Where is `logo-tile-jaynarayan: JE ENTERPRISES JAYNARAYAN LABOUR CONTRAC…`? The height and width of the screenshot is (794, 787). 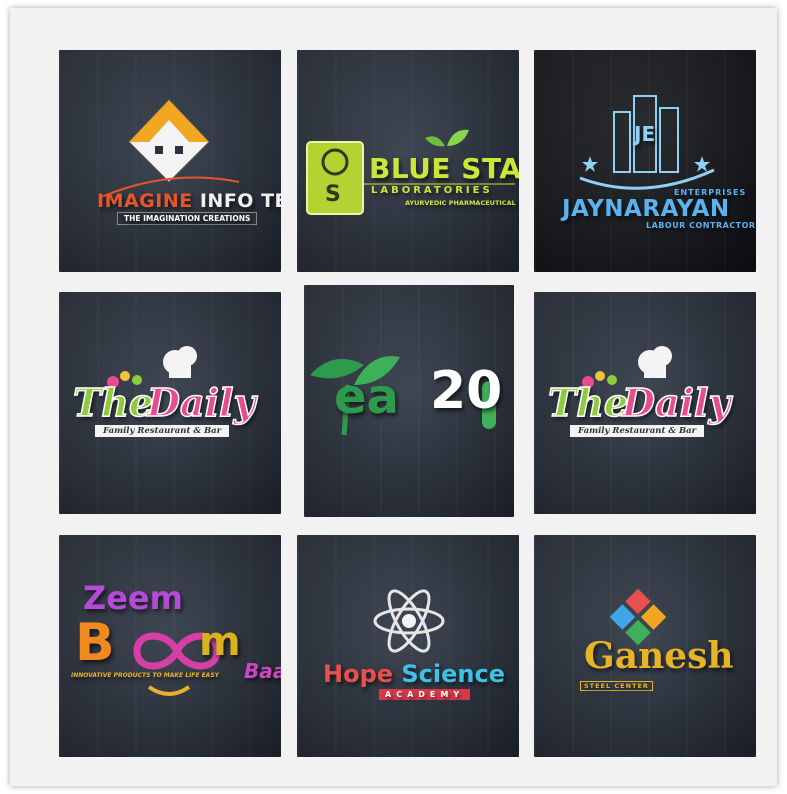
logo-tile-jaynarayan: JE ENTERPRISES JAYNARAYAN LABOUR CONTRAC… is located at coordinates (645, 161).